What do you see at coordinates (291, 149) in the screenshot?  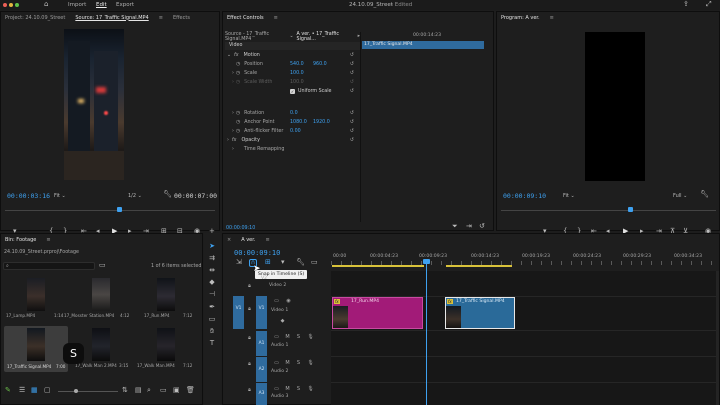 I see `ec-time-remap-row: › Time Remapping` at bounding box center [291, 149].